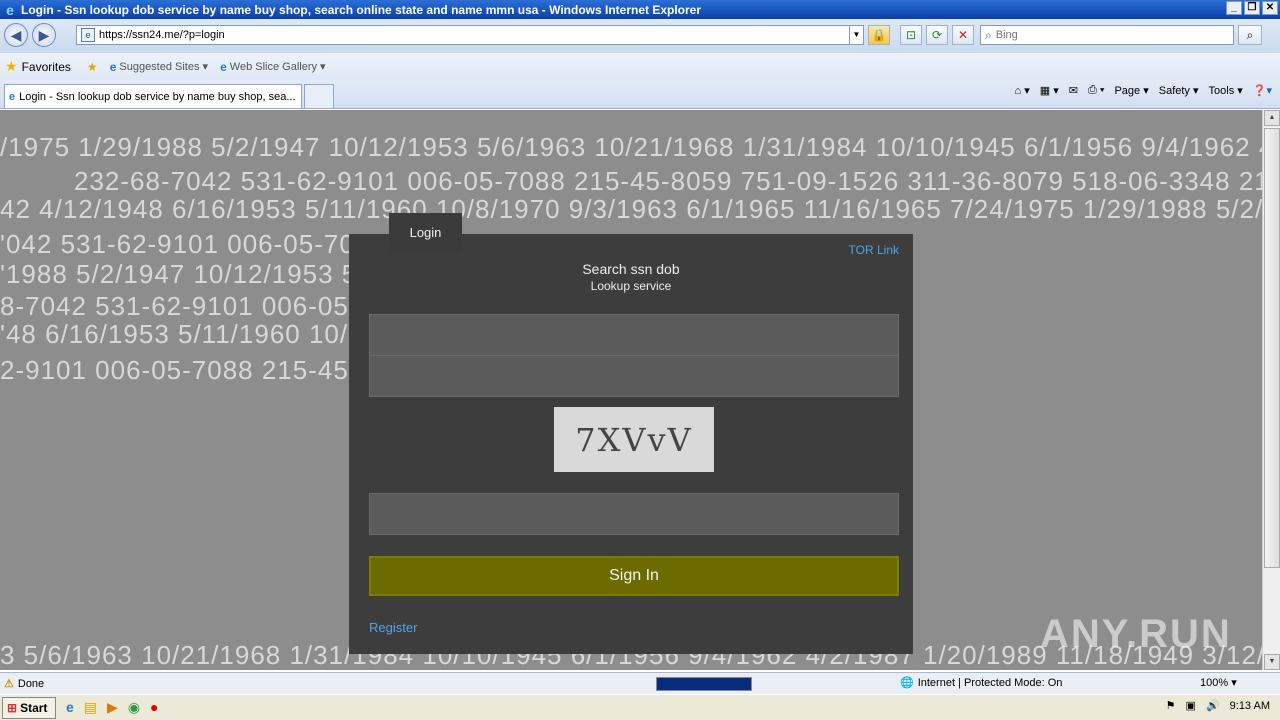 This screenshot has width=1280, height=720. I want to click on zoom-control: 100% ▾, so click(1218, 682).